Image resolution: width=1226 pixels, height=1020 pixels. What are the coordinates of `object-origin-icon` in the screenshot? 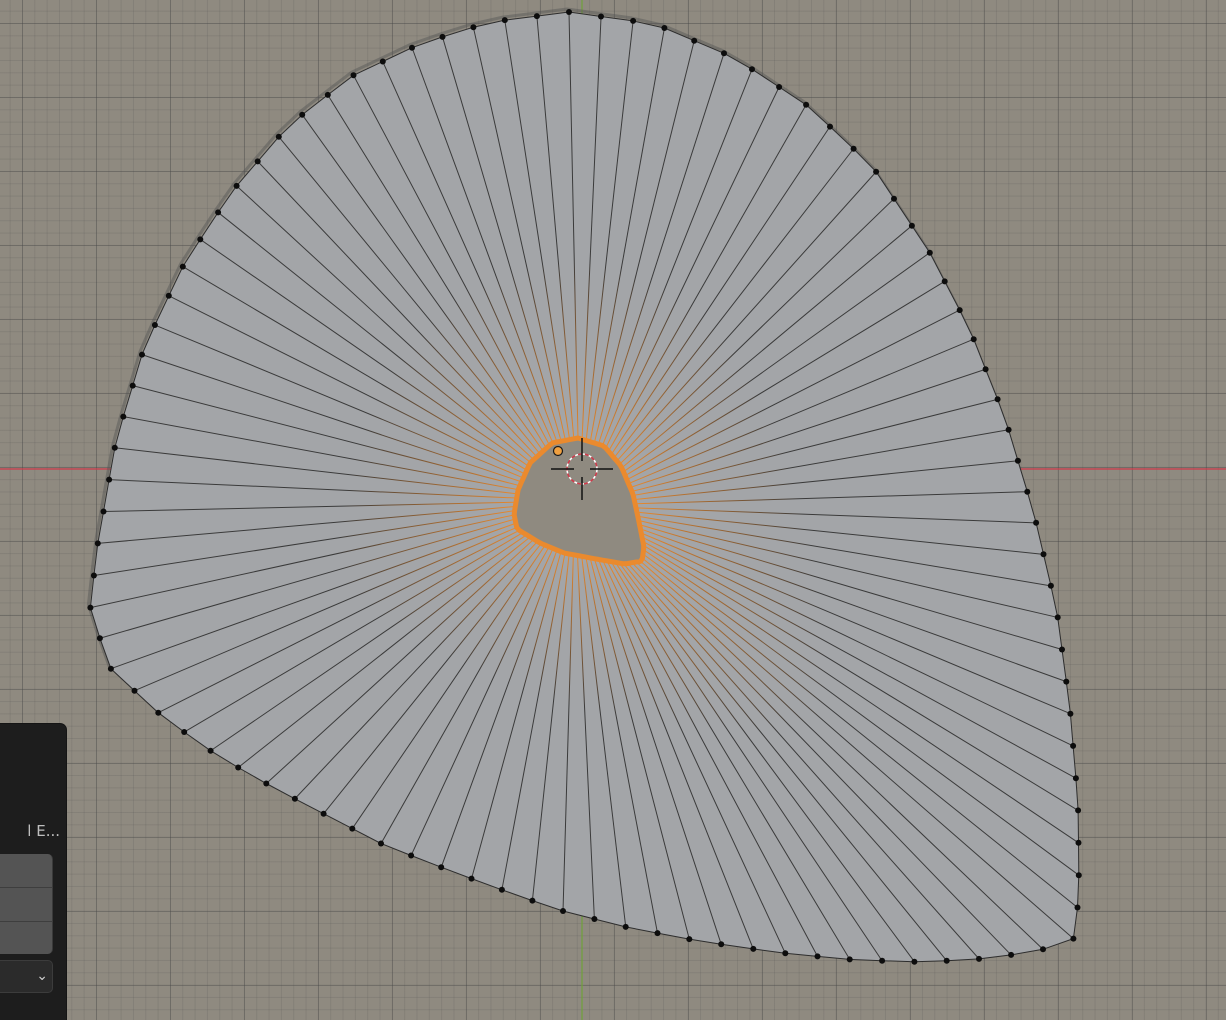 It's located at (558, 451).